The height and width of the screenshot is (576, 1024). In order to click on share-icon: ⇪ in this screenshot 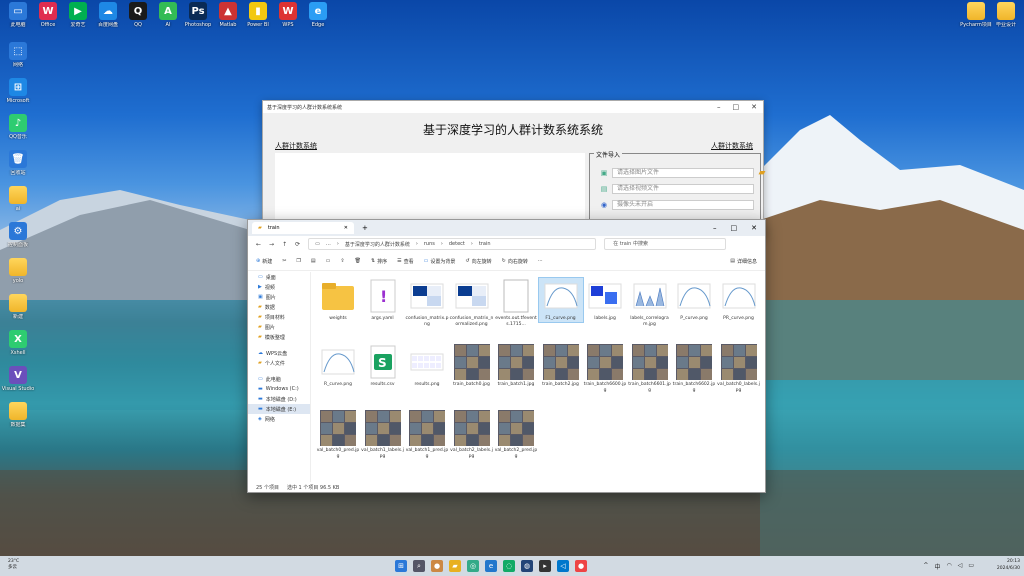, I will do `click(342, 261)`.